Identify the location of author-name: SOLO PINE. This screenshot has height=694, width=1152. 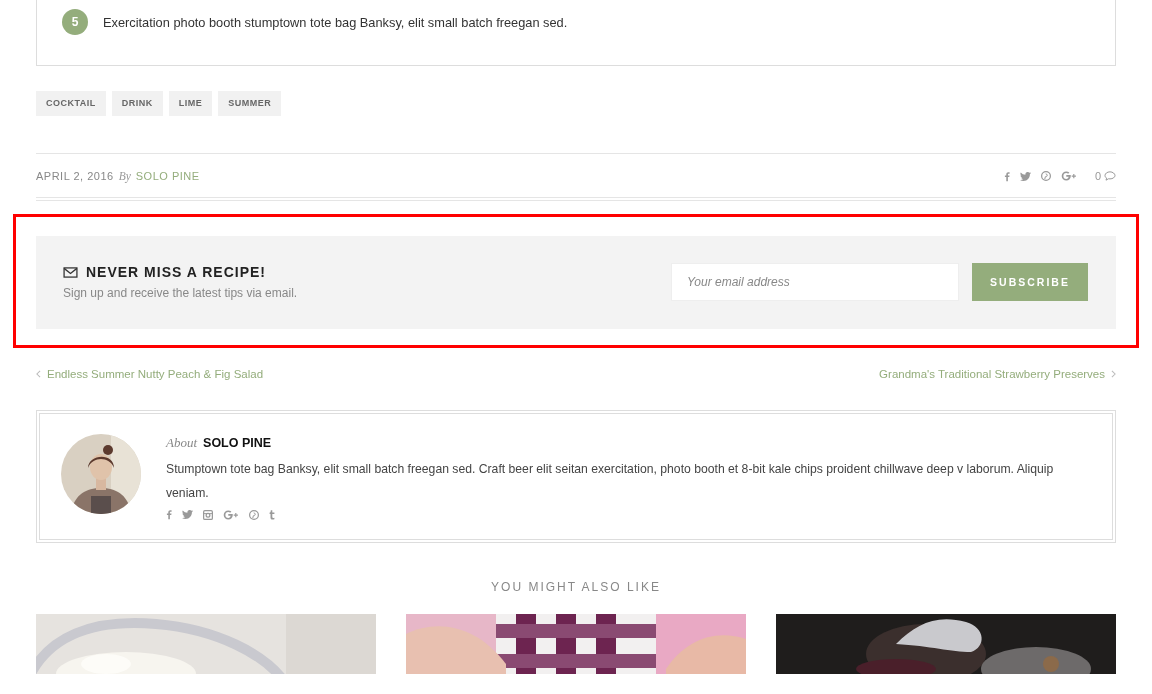
(237, 443).